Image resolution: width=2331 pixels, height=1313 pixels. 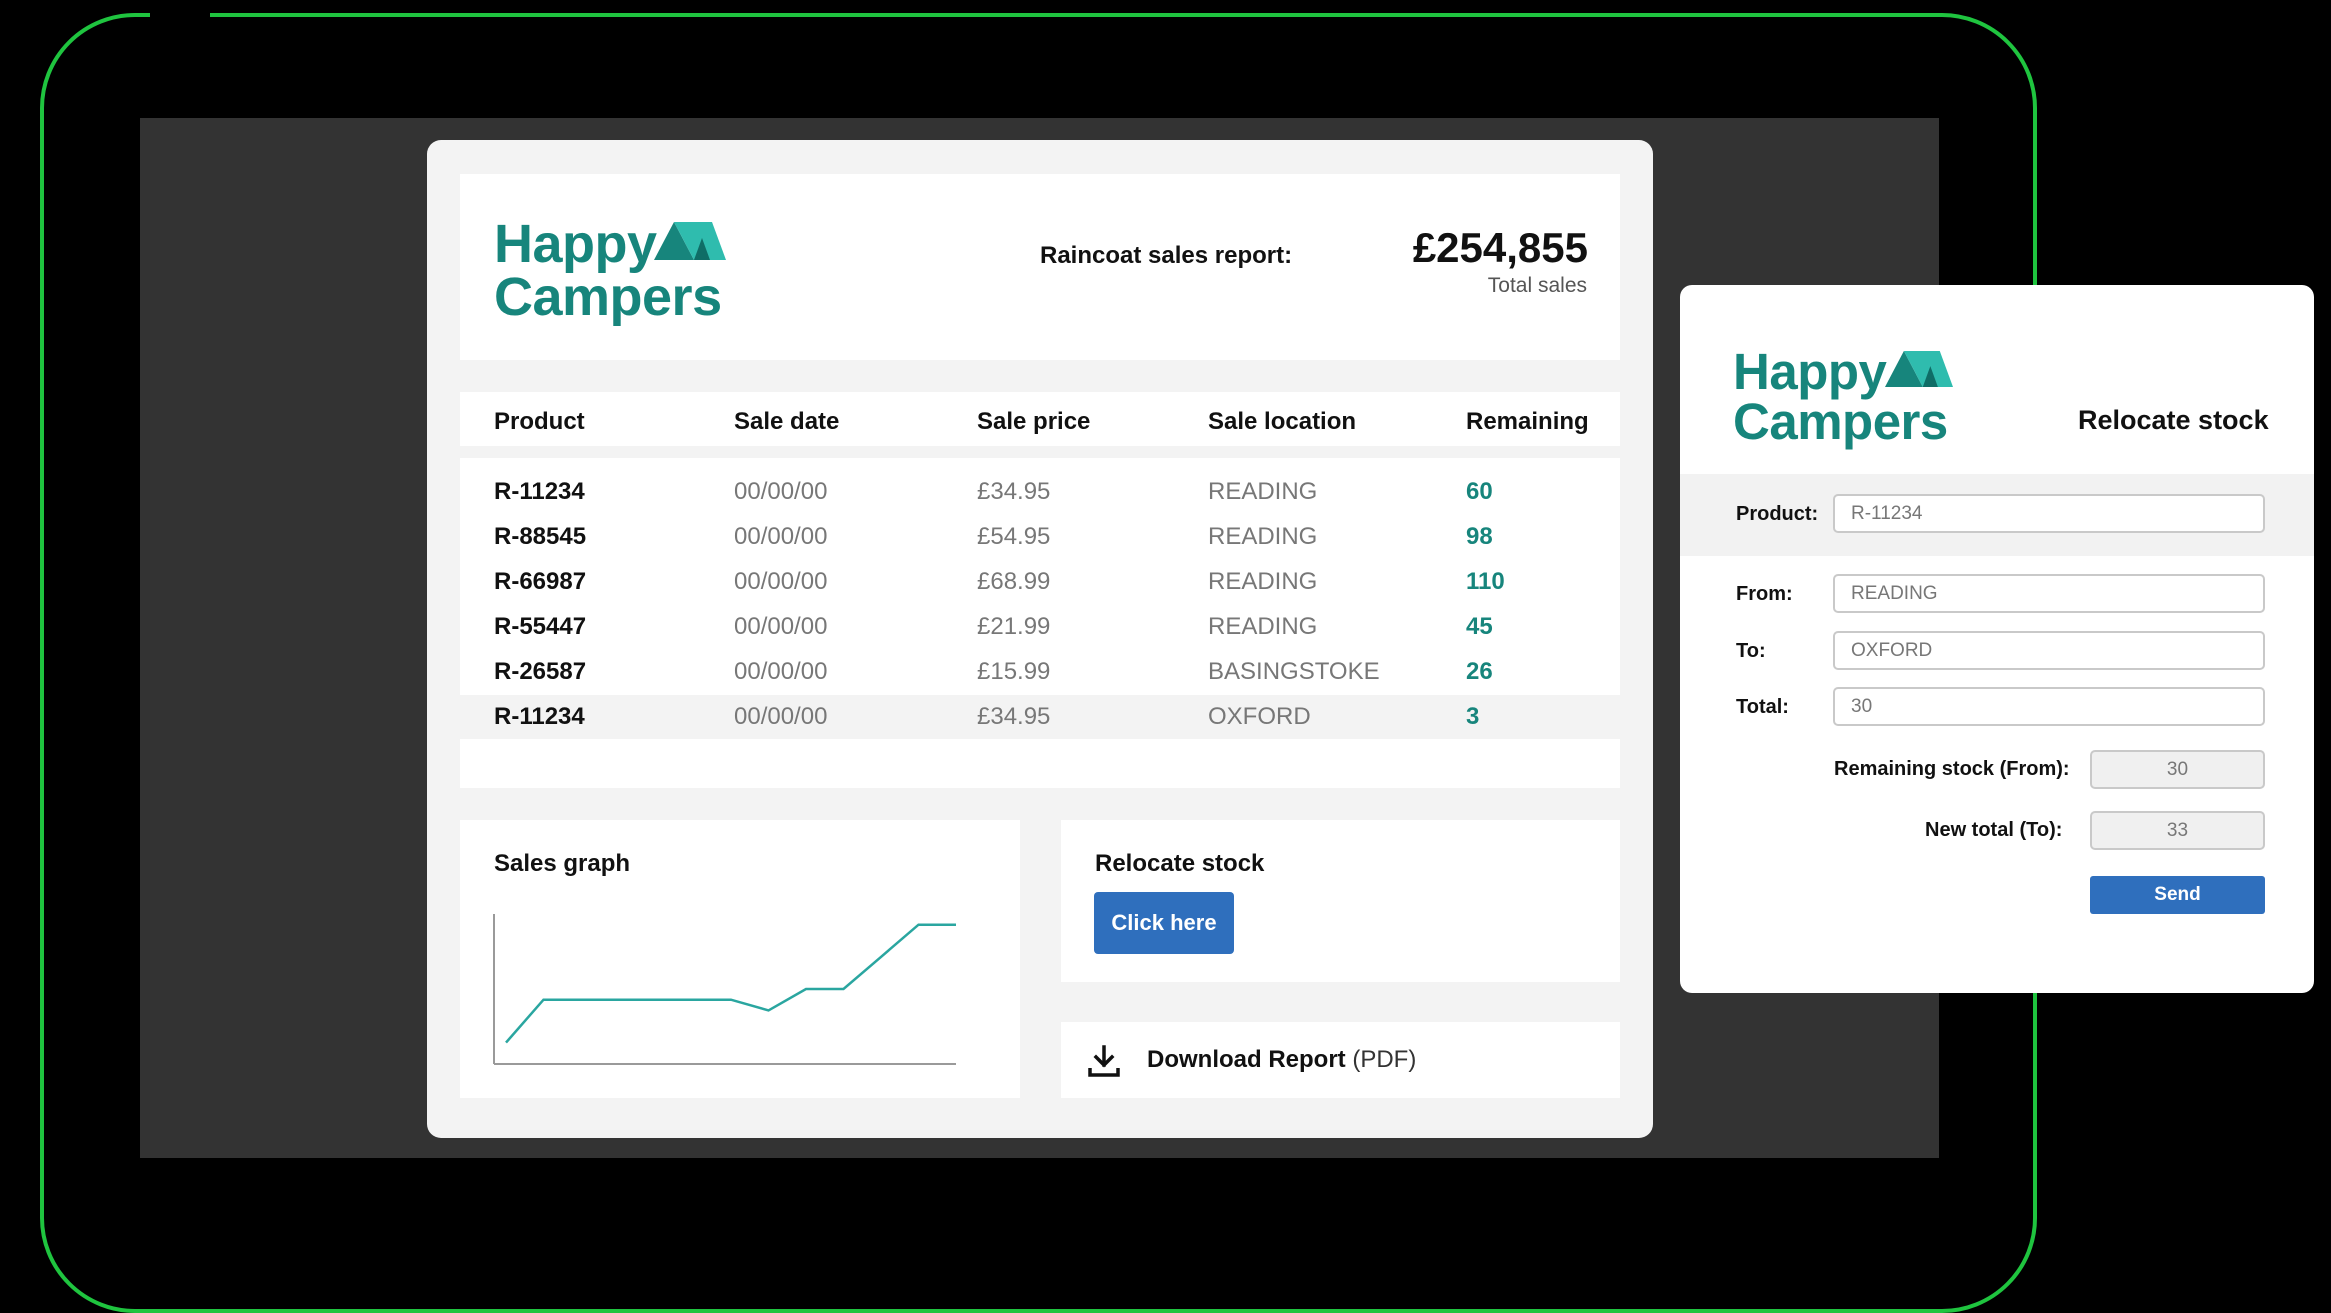 I want to click on cell-remaining: 45, so click(x=1479, y=626).